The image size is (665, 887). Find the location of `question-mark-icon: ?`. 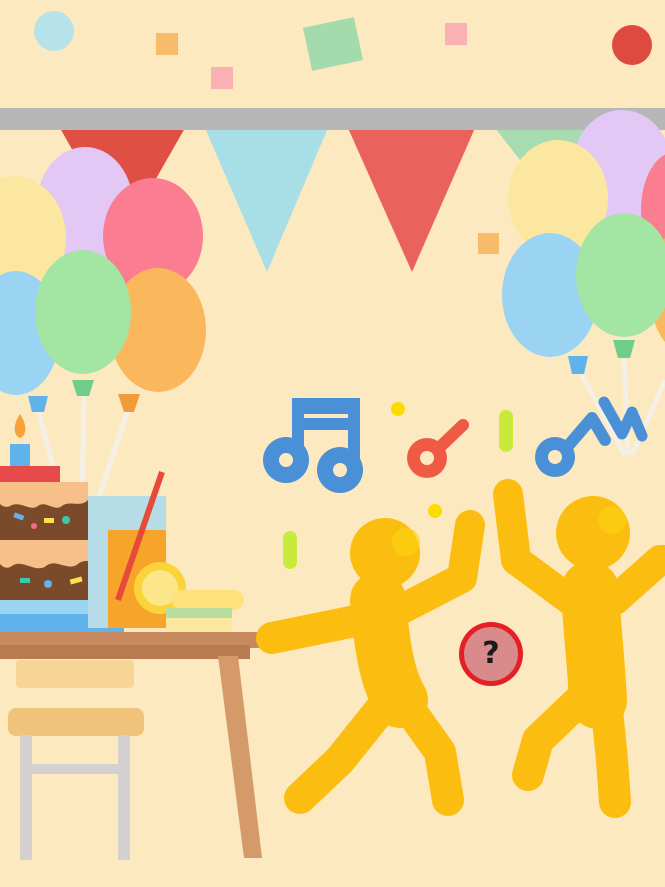

question-mark-icon: ? is located at coordinates (491, 654).